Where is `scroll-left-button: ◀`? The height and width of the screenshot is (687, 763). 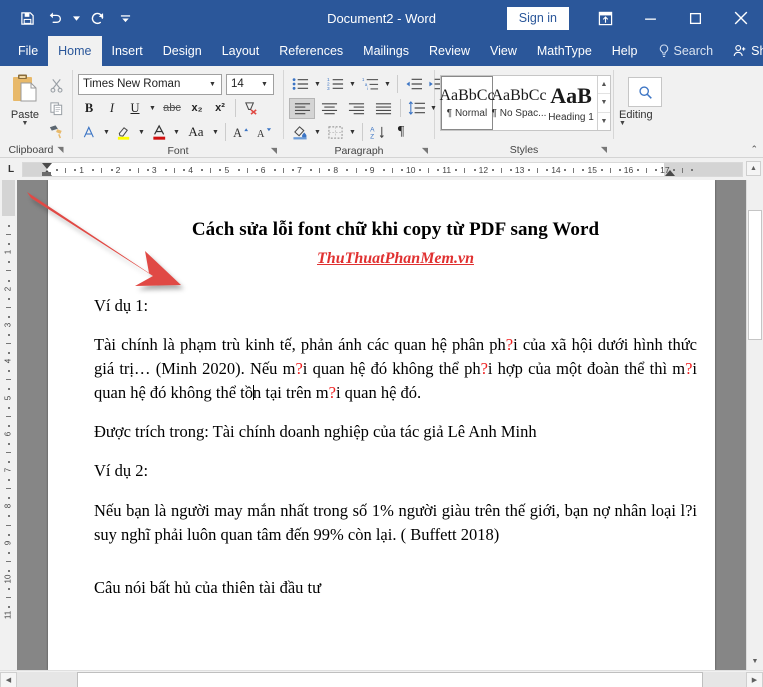
scroll-left-button: ◀ is located at coordinates (8, 679).